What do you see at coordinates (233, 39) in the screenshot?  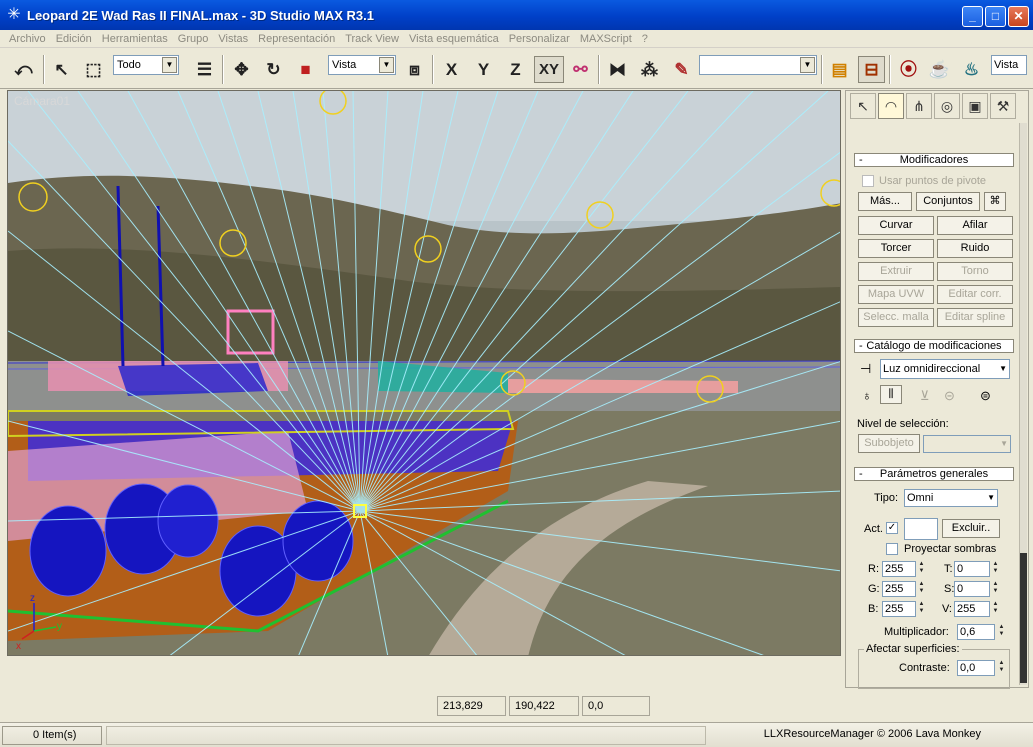 I see `menu-vistas: Vistas` at bounding box center [233, 39].